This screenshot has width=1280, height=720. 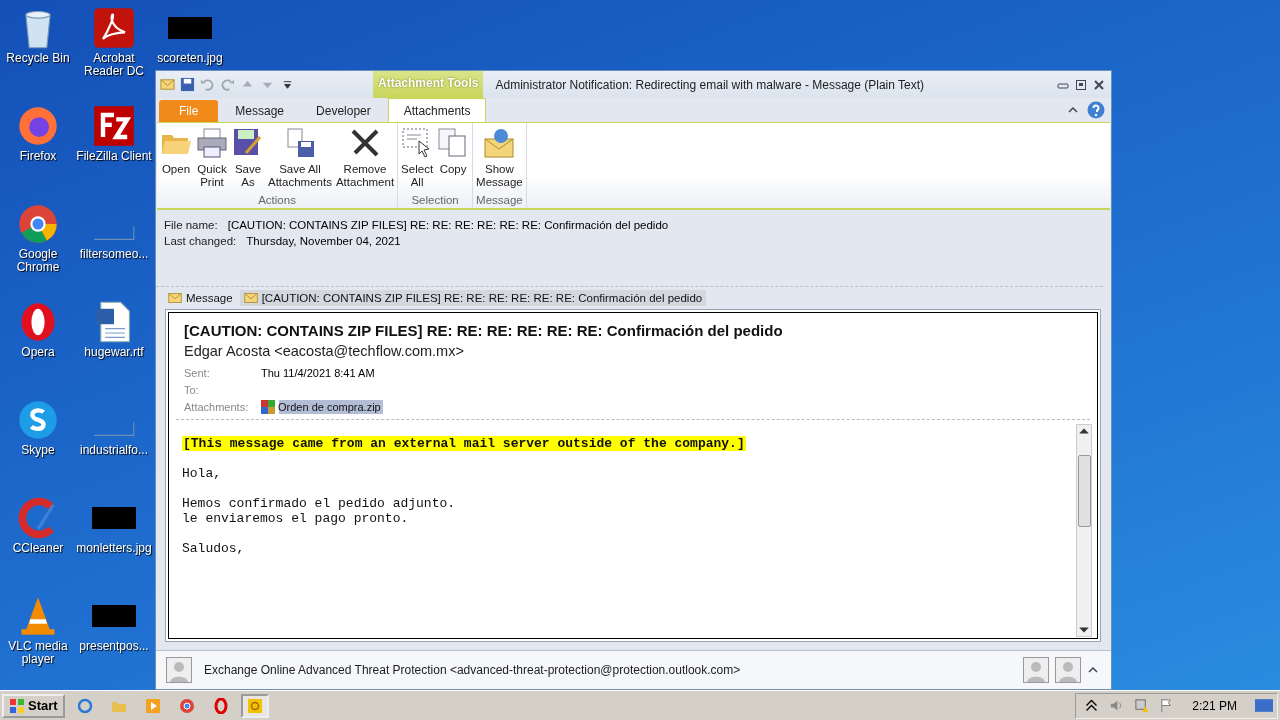 What do you see at coordinates (448, 225) in the screenshot?
I see `field-value: [CAUTION: CONTAINS ZIP FILES] RE: RE: RE: RE: RE: RE: Confirmación del pedido` at bounding box center [448, 225].